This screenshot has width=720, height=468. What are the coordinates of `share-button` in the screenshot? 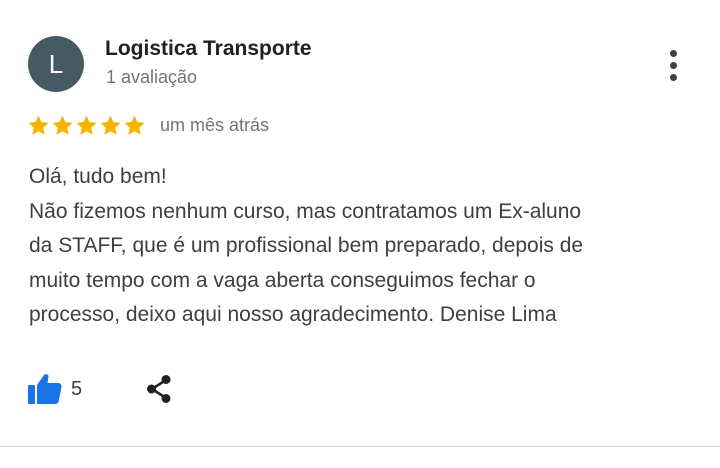 It's located at (159, 389).